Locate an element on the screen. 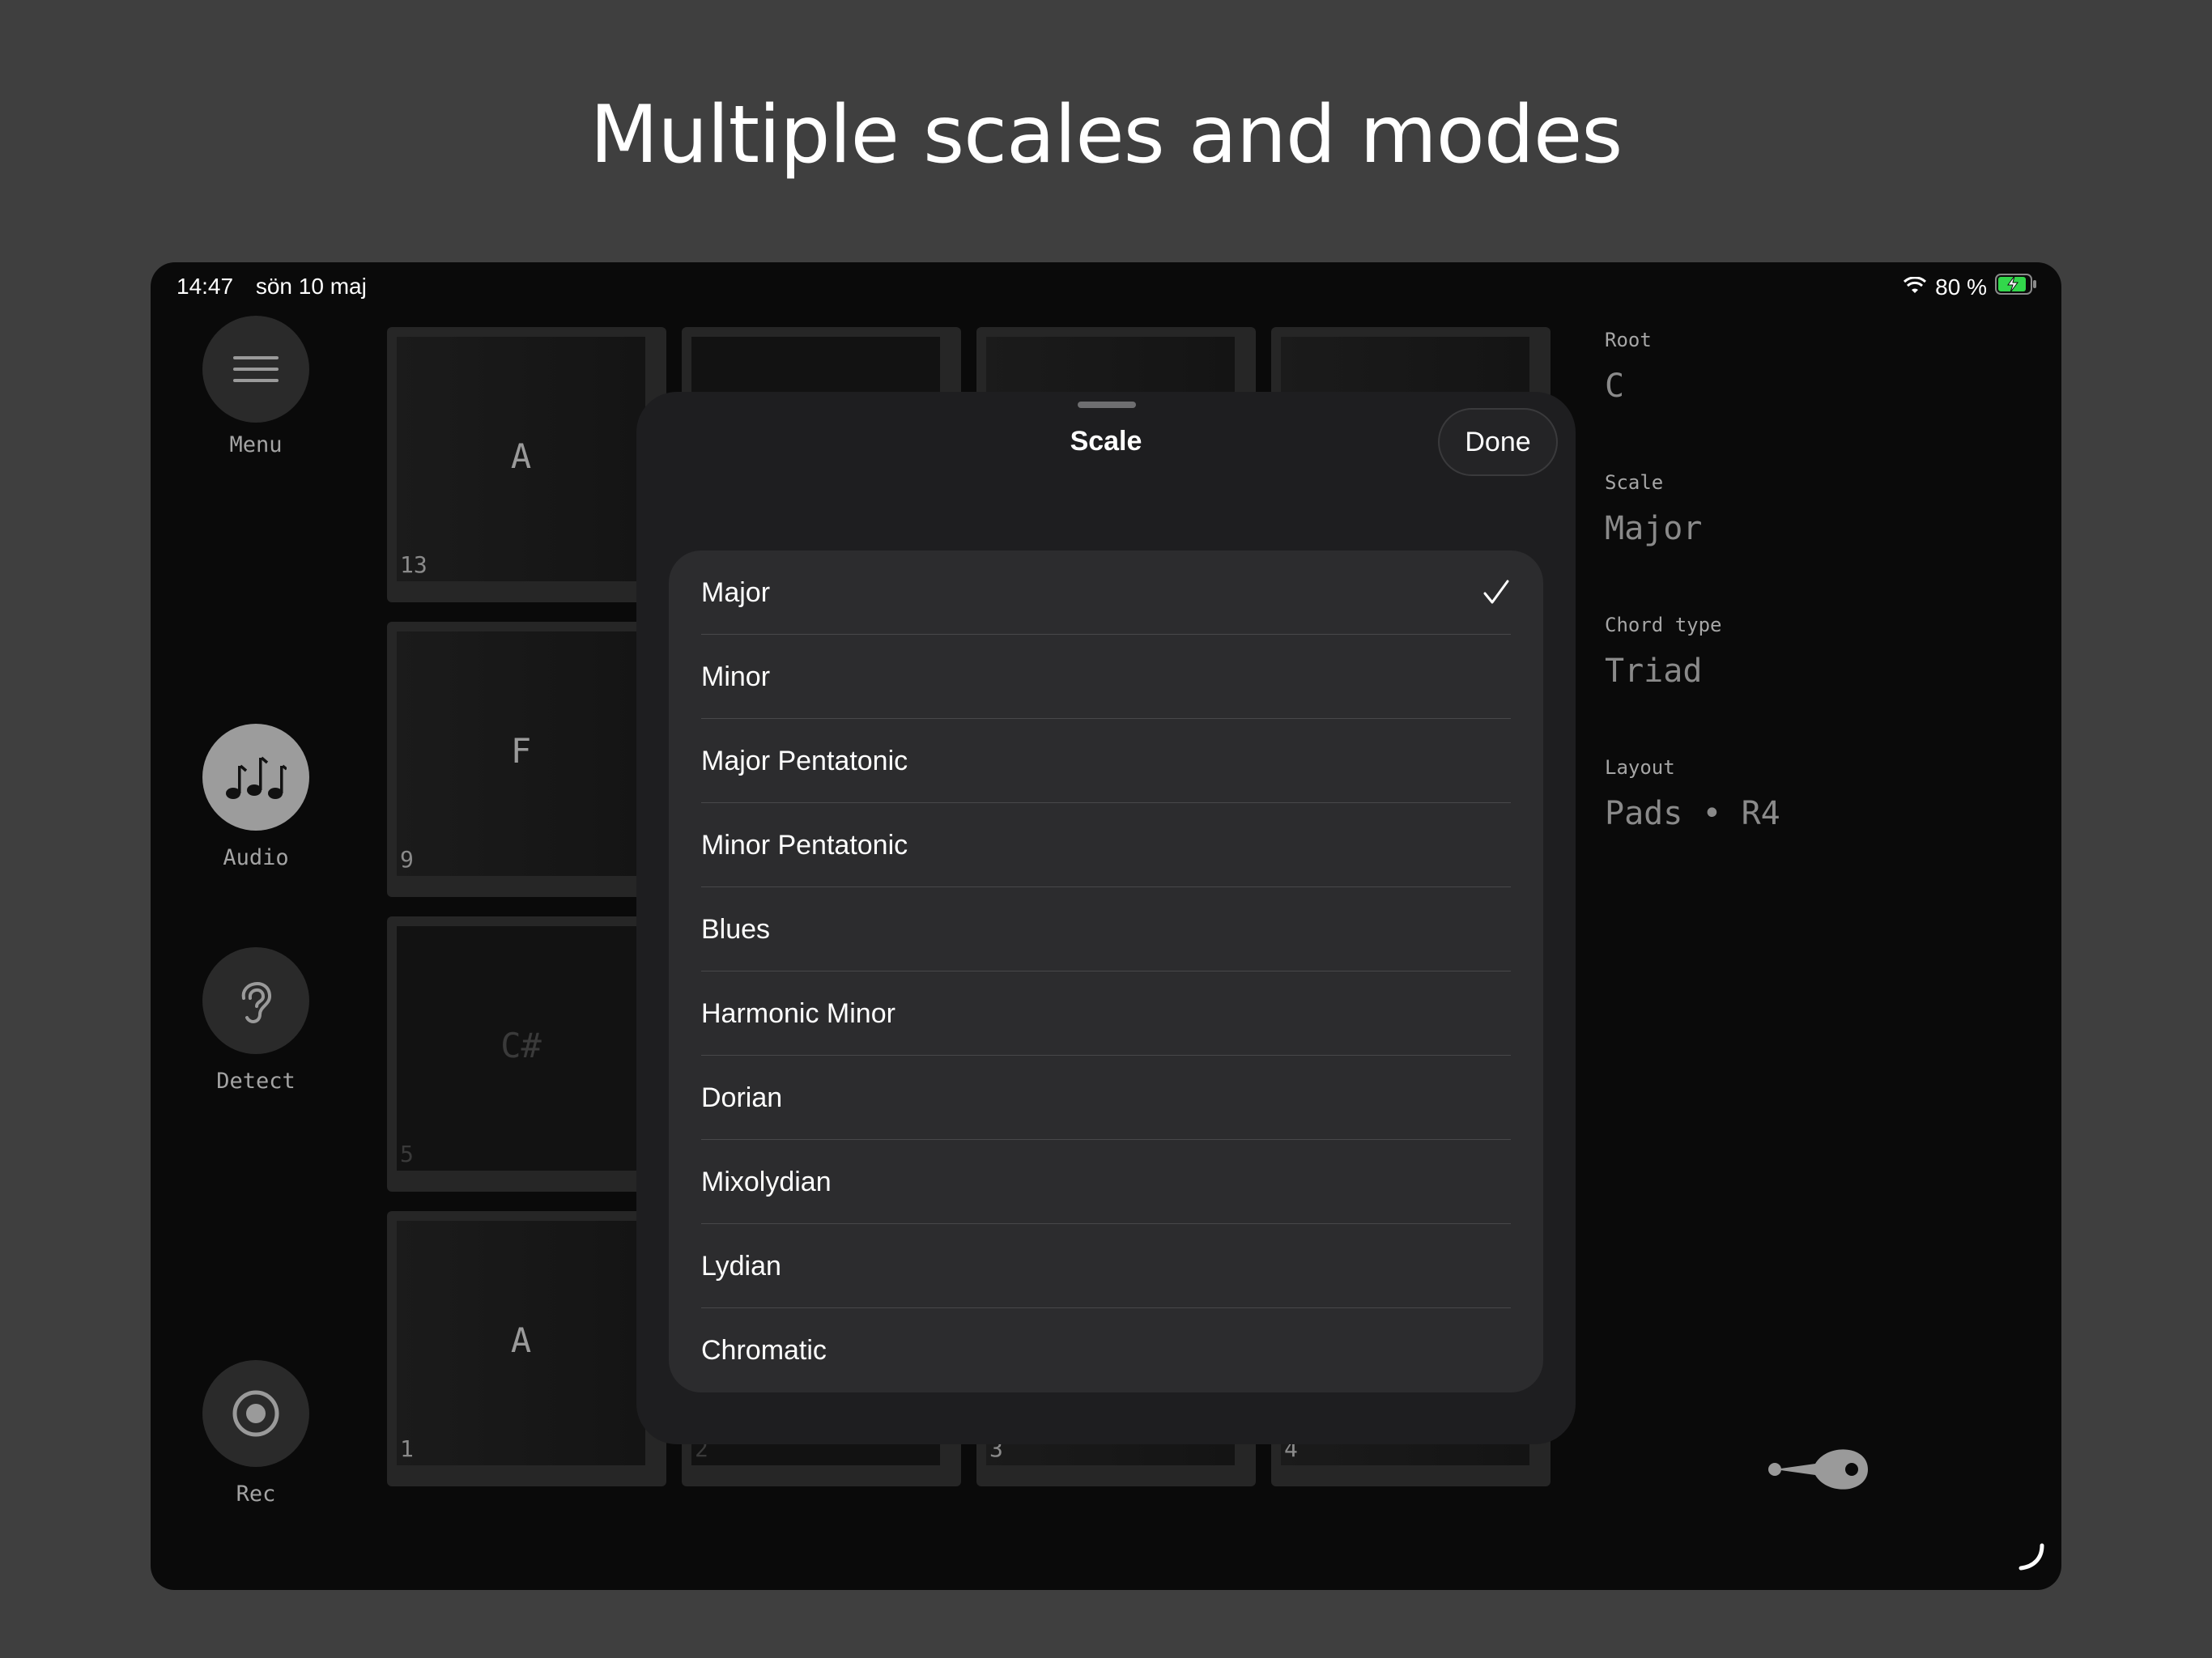 Image resolution: width=2212 pixels, height=1658 pixels. scale-option-minor-pentatonic: Minor Pentatonic is located at coordinates (1106, 845).